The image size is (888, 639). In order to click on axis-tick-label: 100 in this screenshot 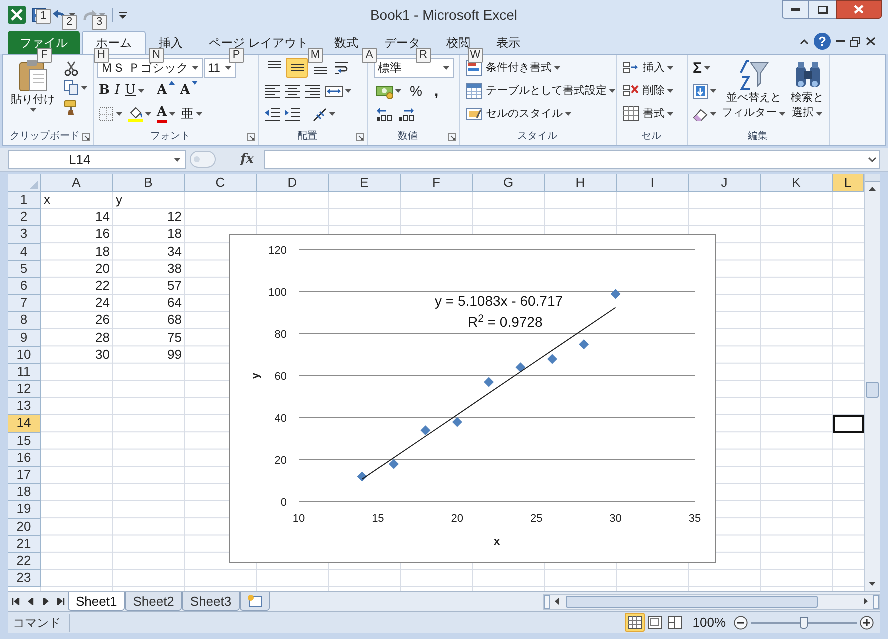, I will do `click(277, 293)`.